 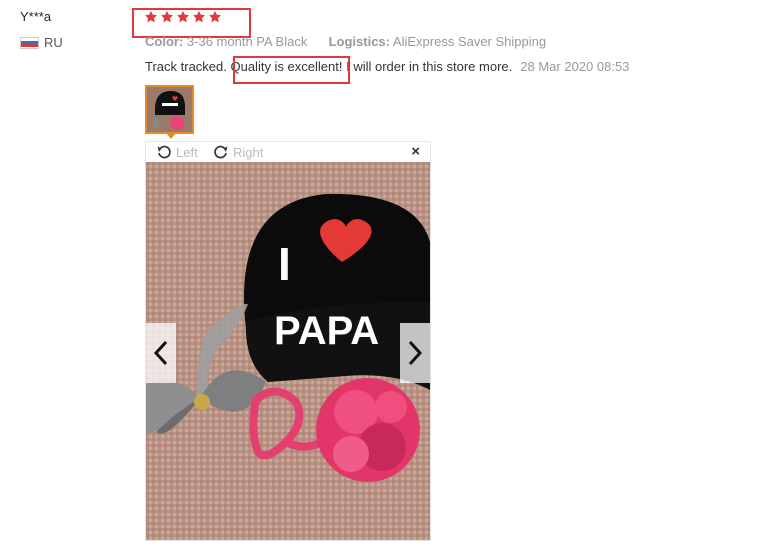 I want to click on color-value: 3-36 month PA Black, so click(x=247, y=41).